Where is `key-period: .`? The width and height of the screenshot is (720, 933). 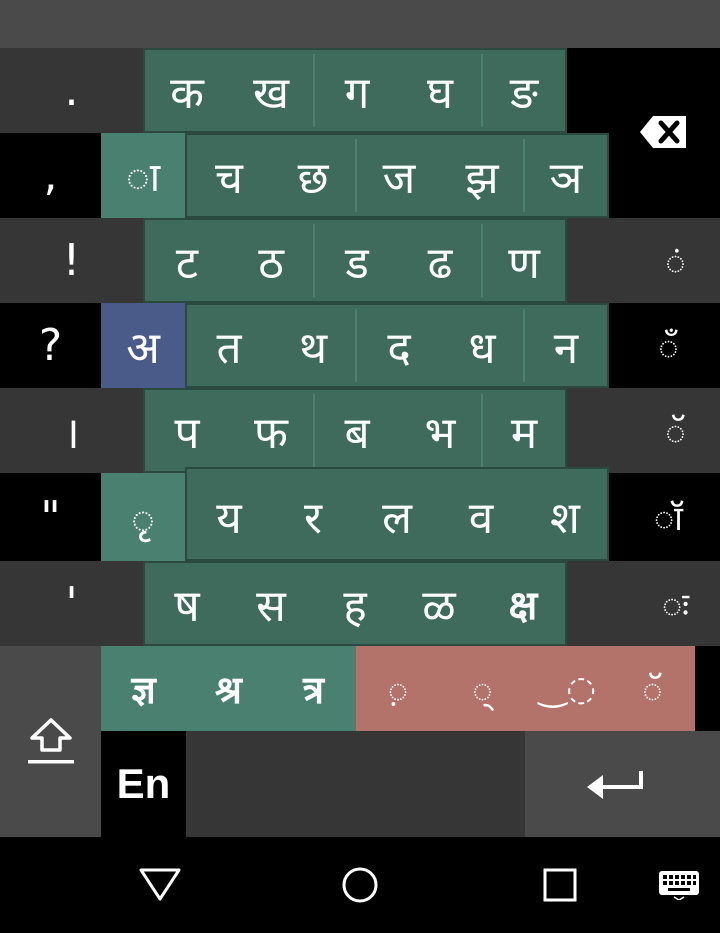
key-period: . is located at coordinates (71, 90).